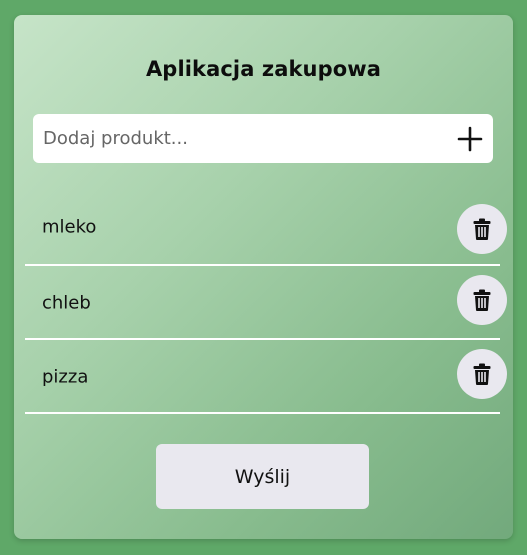 Image resolution: width=527 pixels, height=555 pixels. What do you see at coordinates (69, 227) in the screenshot?
I see `product-name: mleko` at bounding box center [69, 227].